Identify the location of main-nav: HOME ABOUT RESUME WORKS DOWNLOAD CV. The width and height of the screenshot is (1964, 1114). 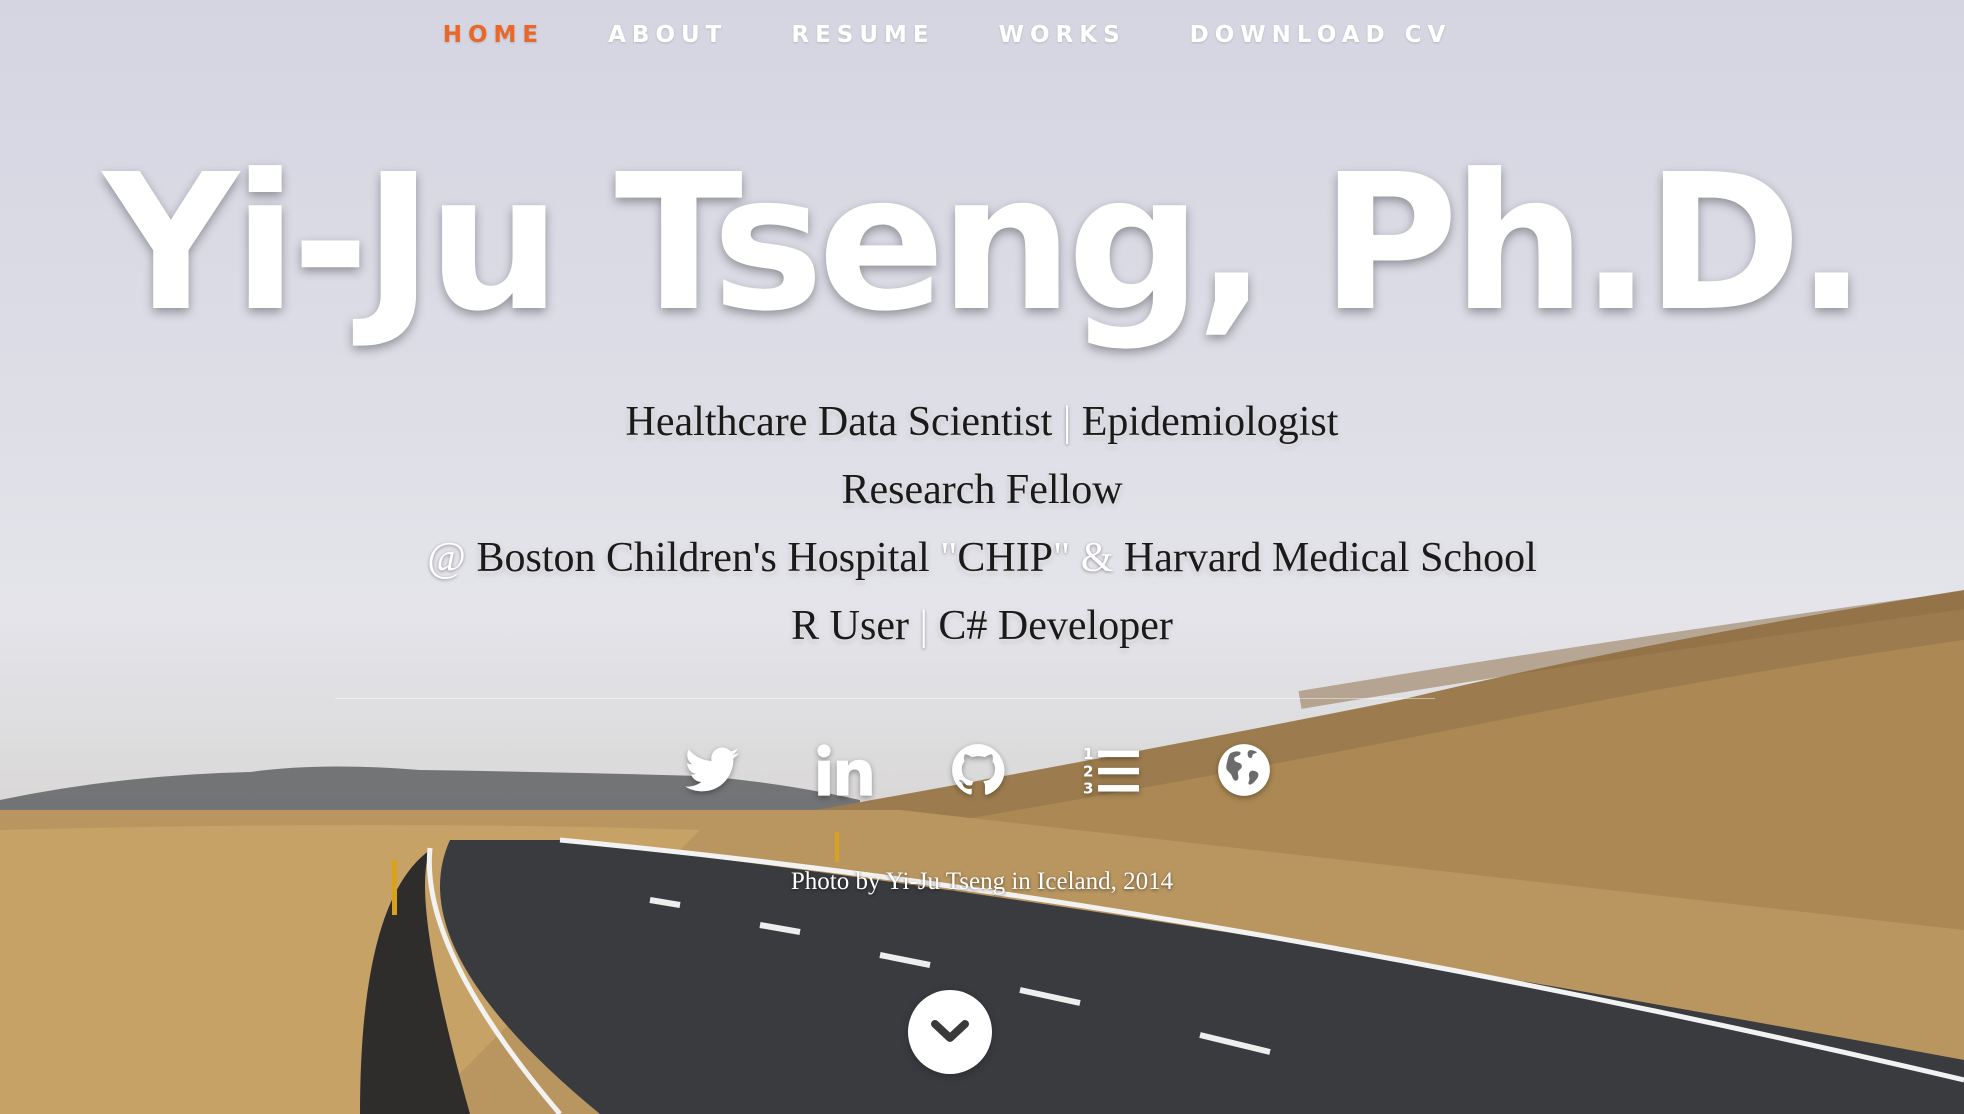
(982, 35).